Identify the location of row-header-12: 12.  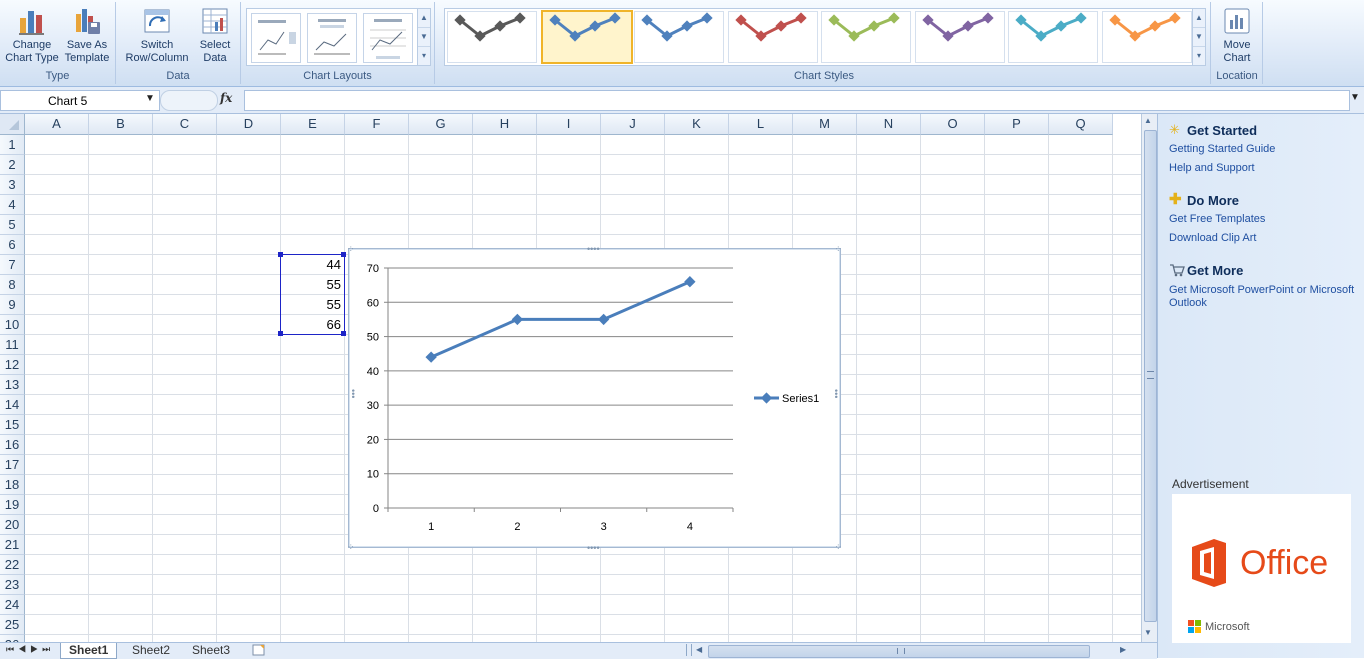
(12, 365).